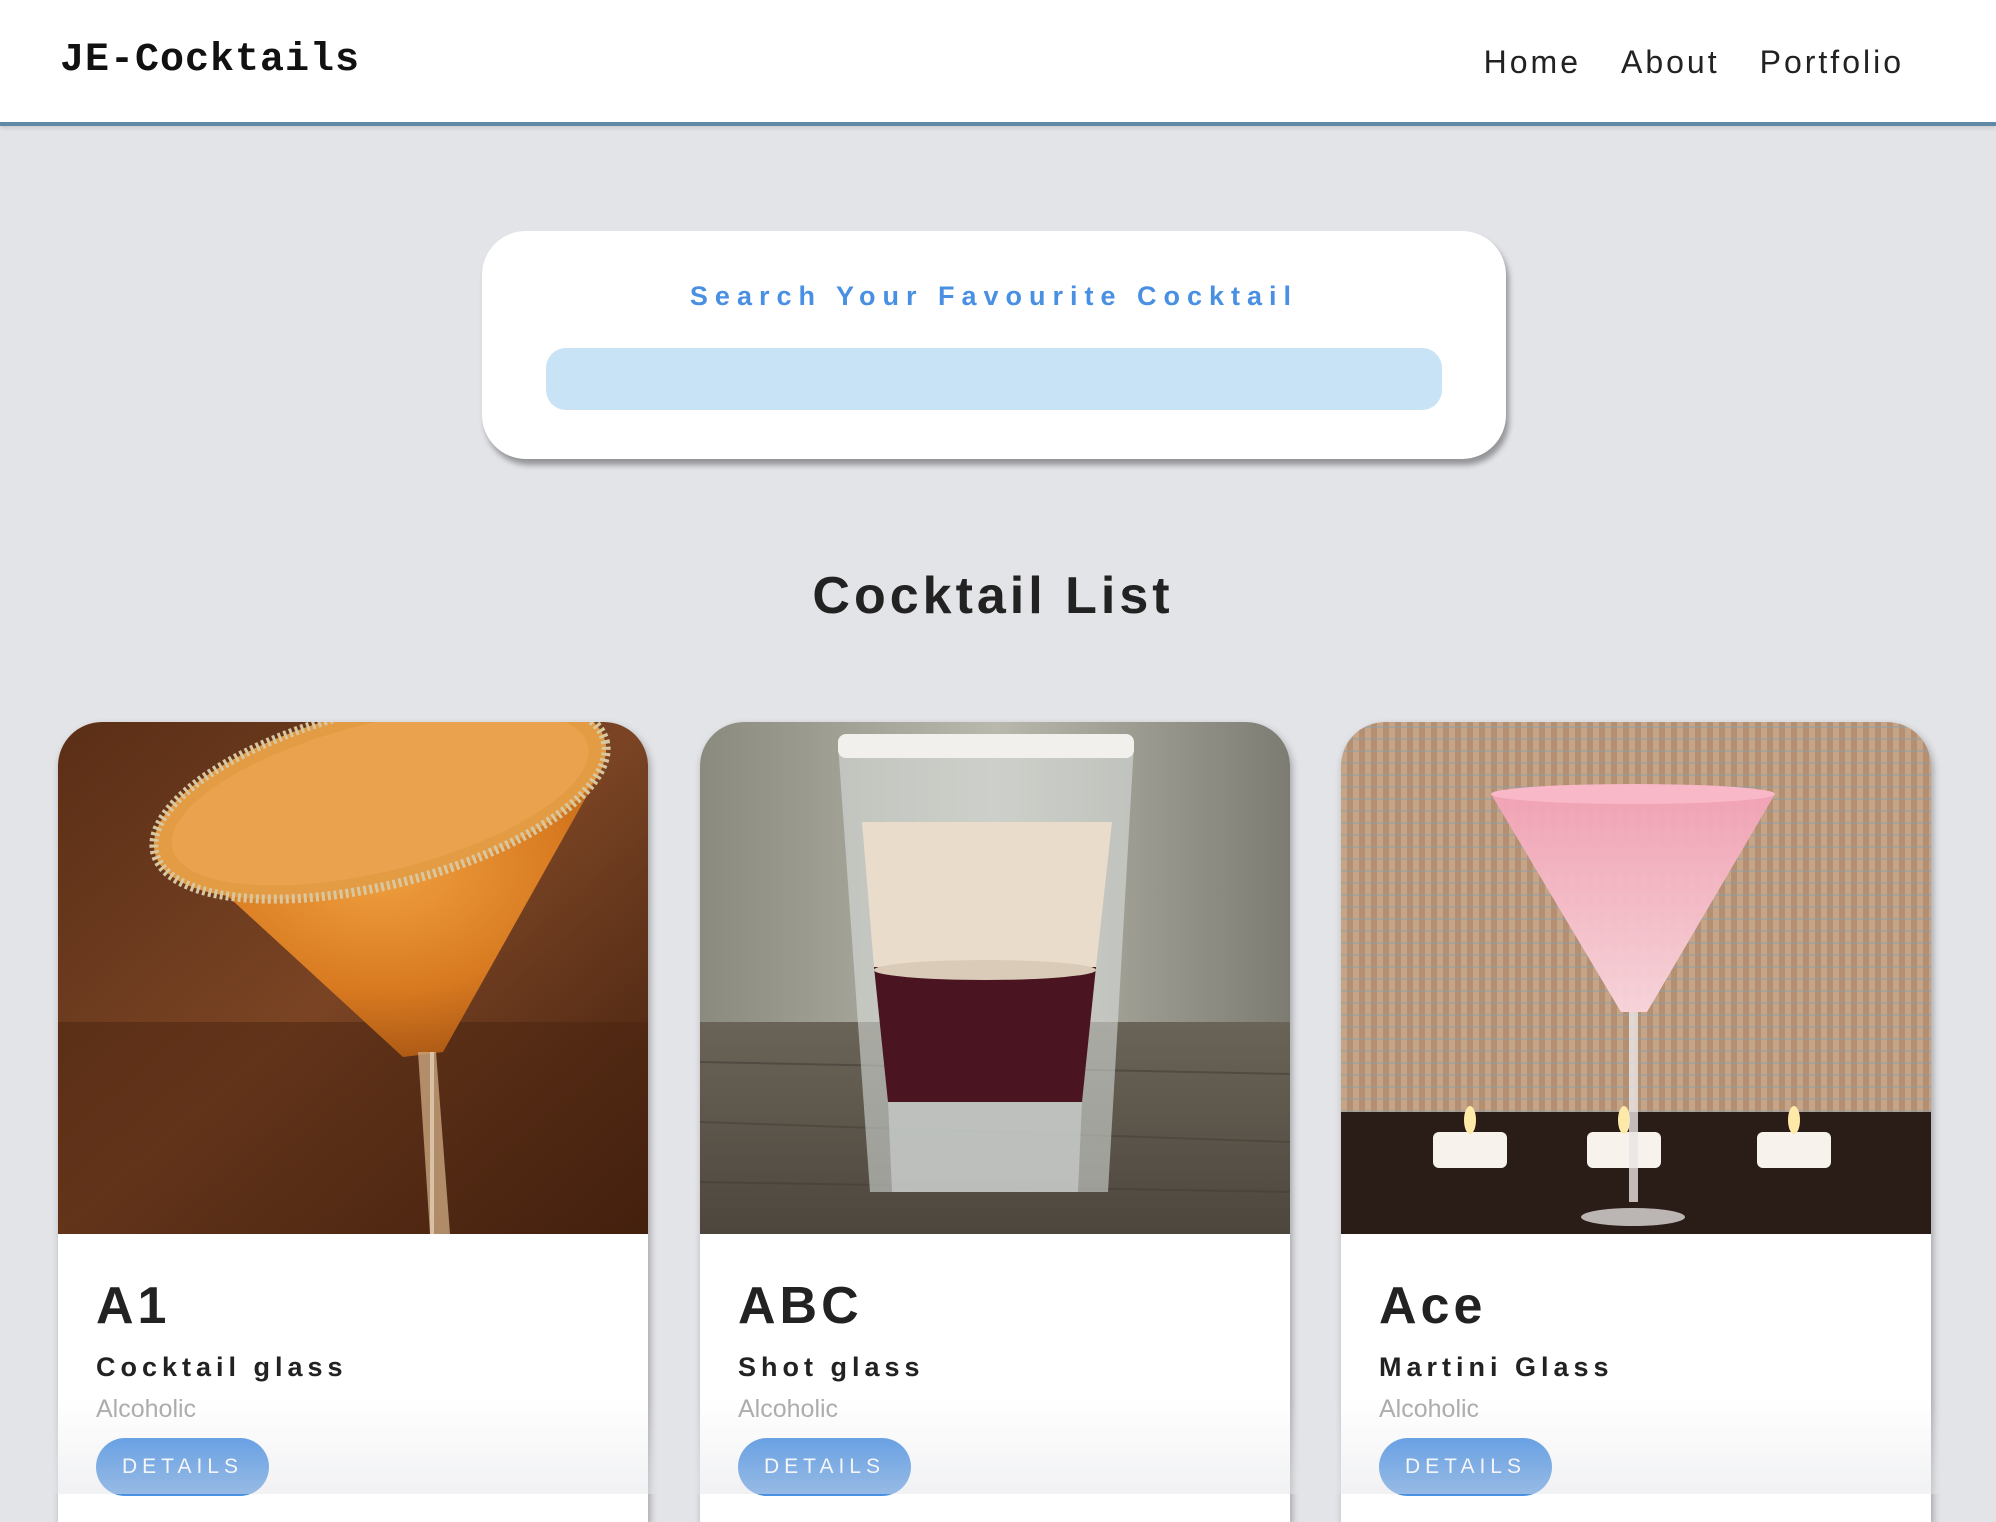  I want to click on card-body: A1 Cocktail glass Alcoholic DETAILS, so click(353, 1365).